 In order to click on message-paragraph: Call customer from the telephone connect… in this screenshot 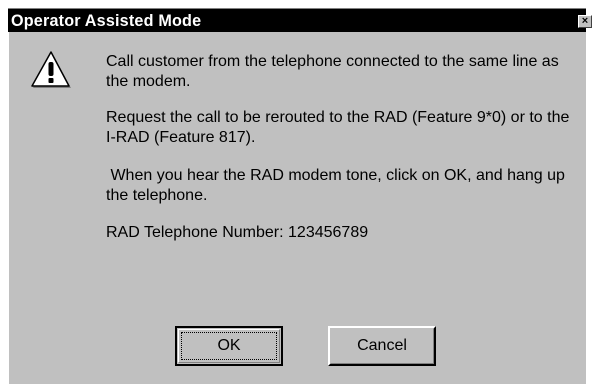, I will do `click(335, 71)`.